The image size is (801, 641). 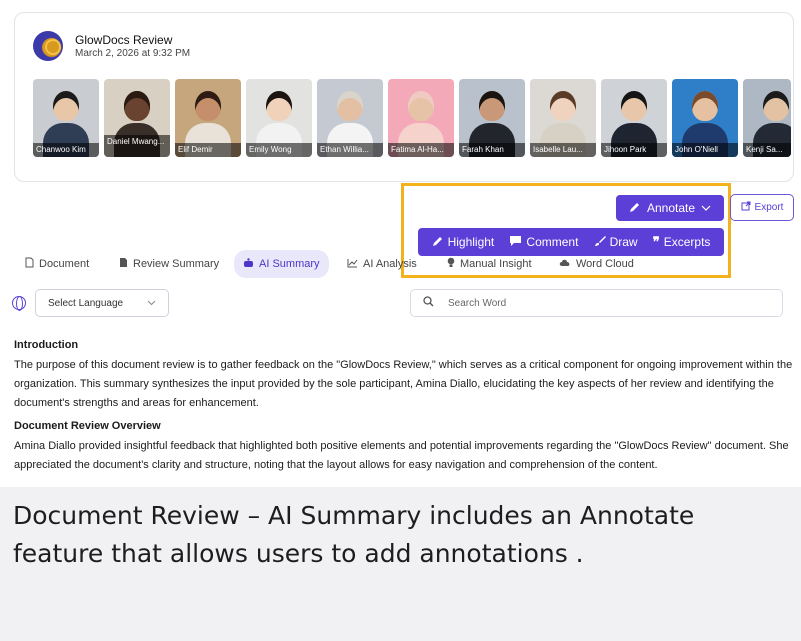 What do you see at coordinates (279, 150) in the screenshot?
I see `participant-name: Emily Wong` at bounding box center [279, 150].